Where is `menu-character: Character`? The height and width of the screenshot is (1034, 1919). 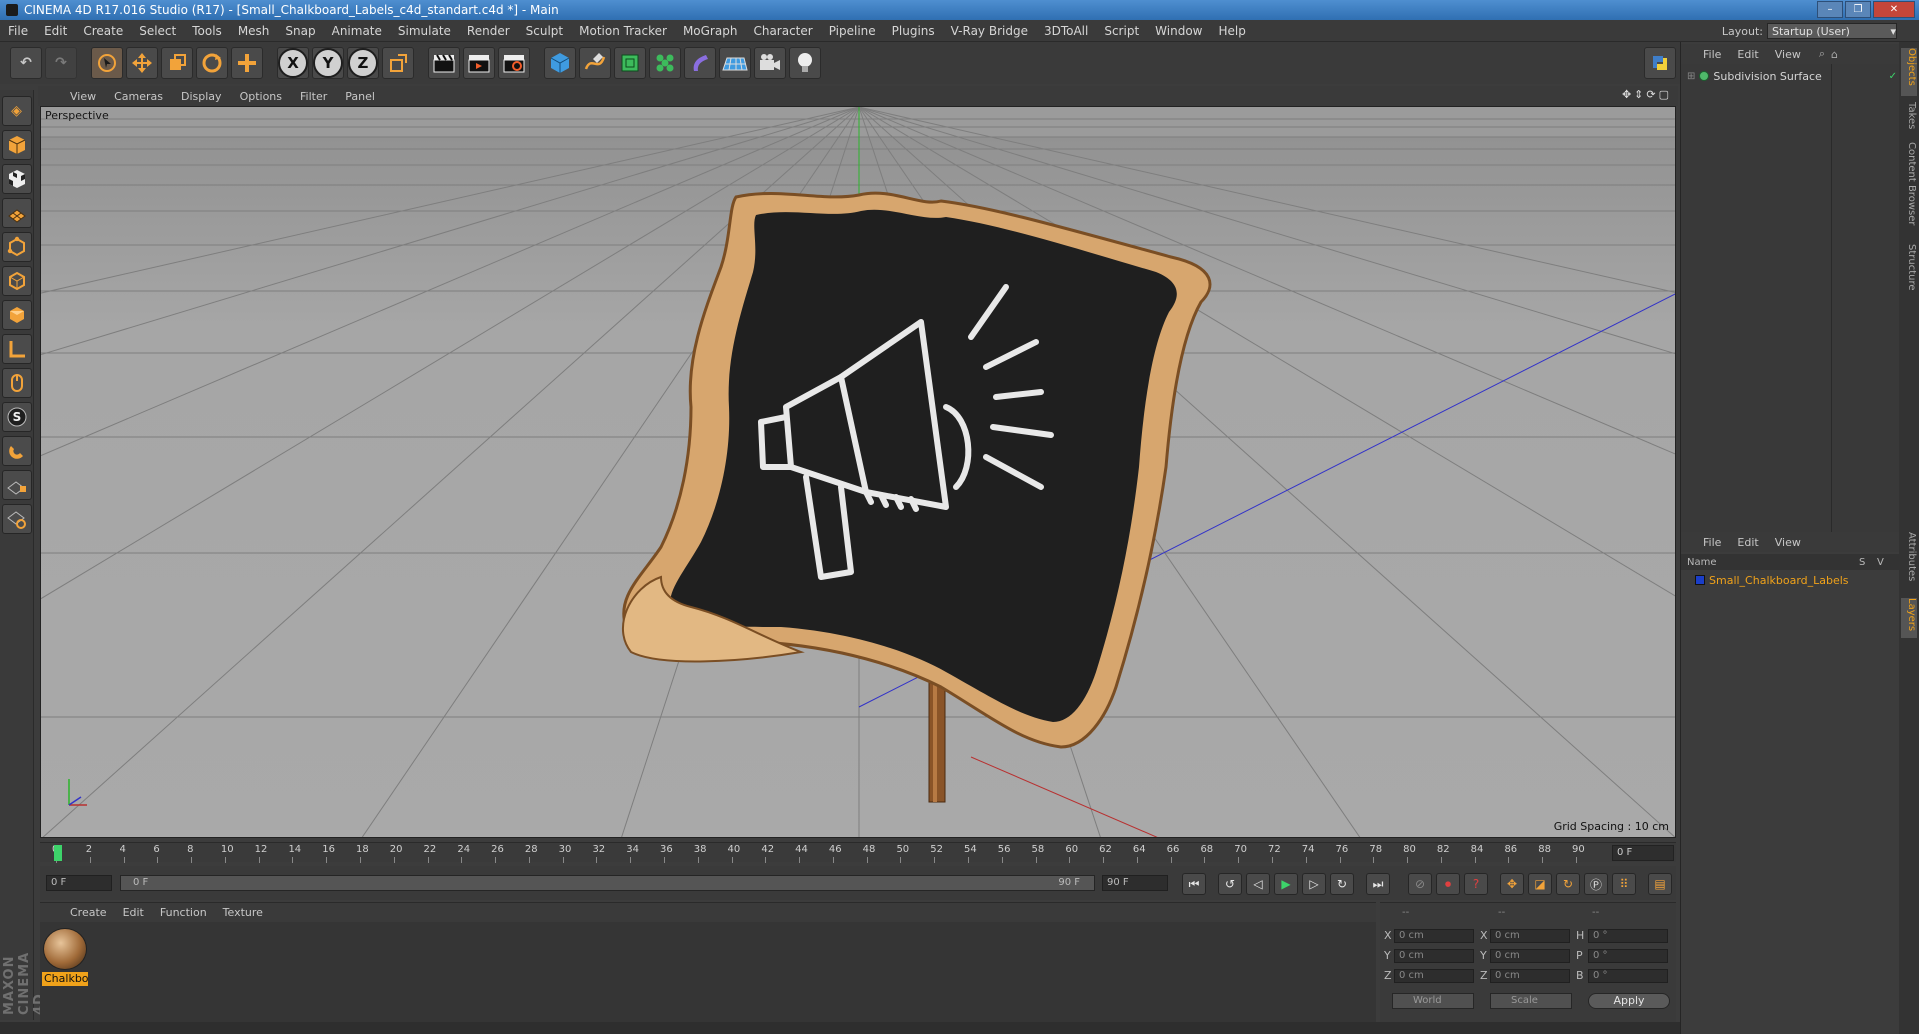 menu-character: Character is located at coordinates (782, 31).